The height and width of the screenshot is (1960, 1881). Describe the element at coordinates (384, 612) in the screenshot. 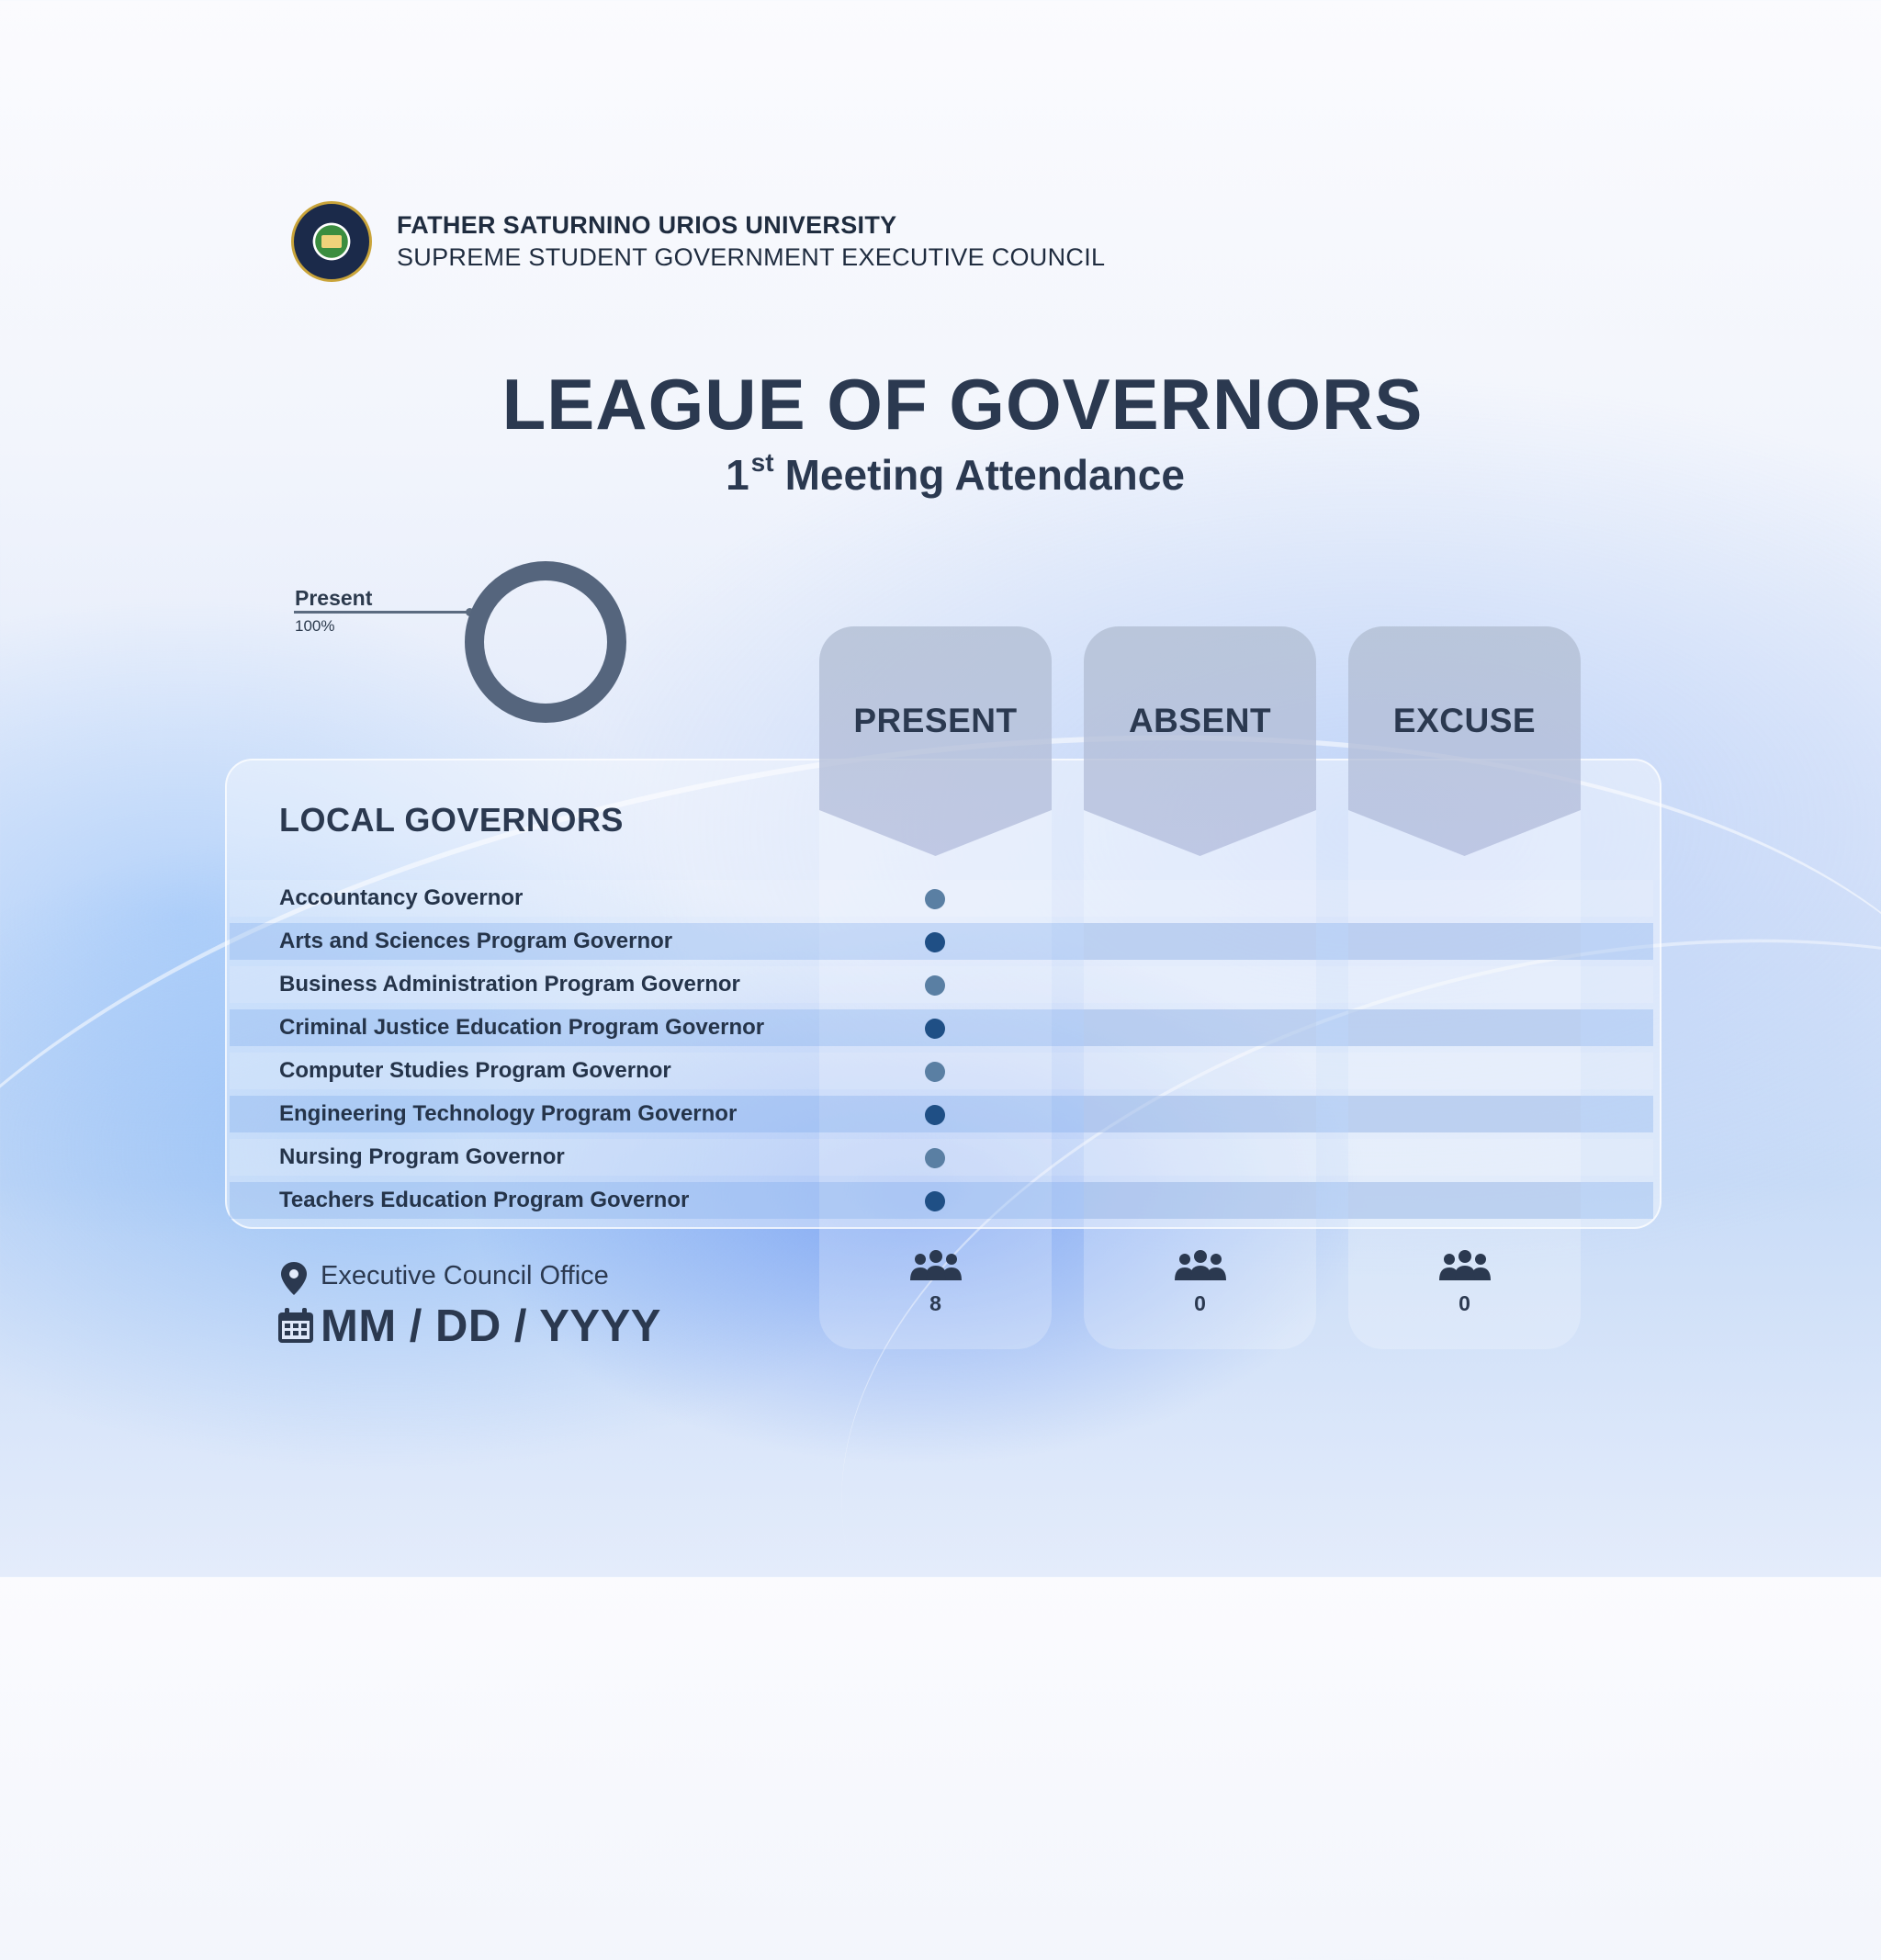

I see `donut-leader-line` at that location.